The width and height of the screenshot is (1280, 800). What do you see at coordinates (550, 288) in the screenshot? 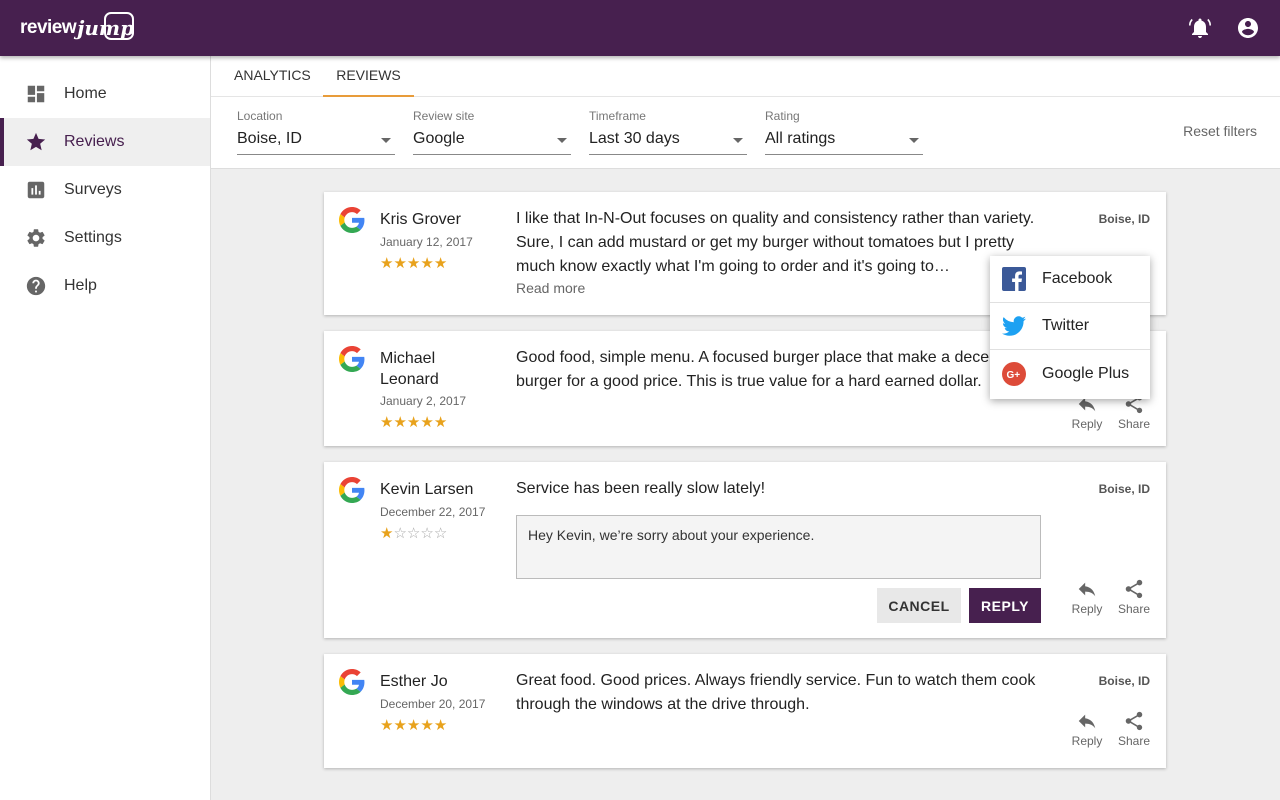
I see `read-more-link: Read more` at bounding box center [550, 288].